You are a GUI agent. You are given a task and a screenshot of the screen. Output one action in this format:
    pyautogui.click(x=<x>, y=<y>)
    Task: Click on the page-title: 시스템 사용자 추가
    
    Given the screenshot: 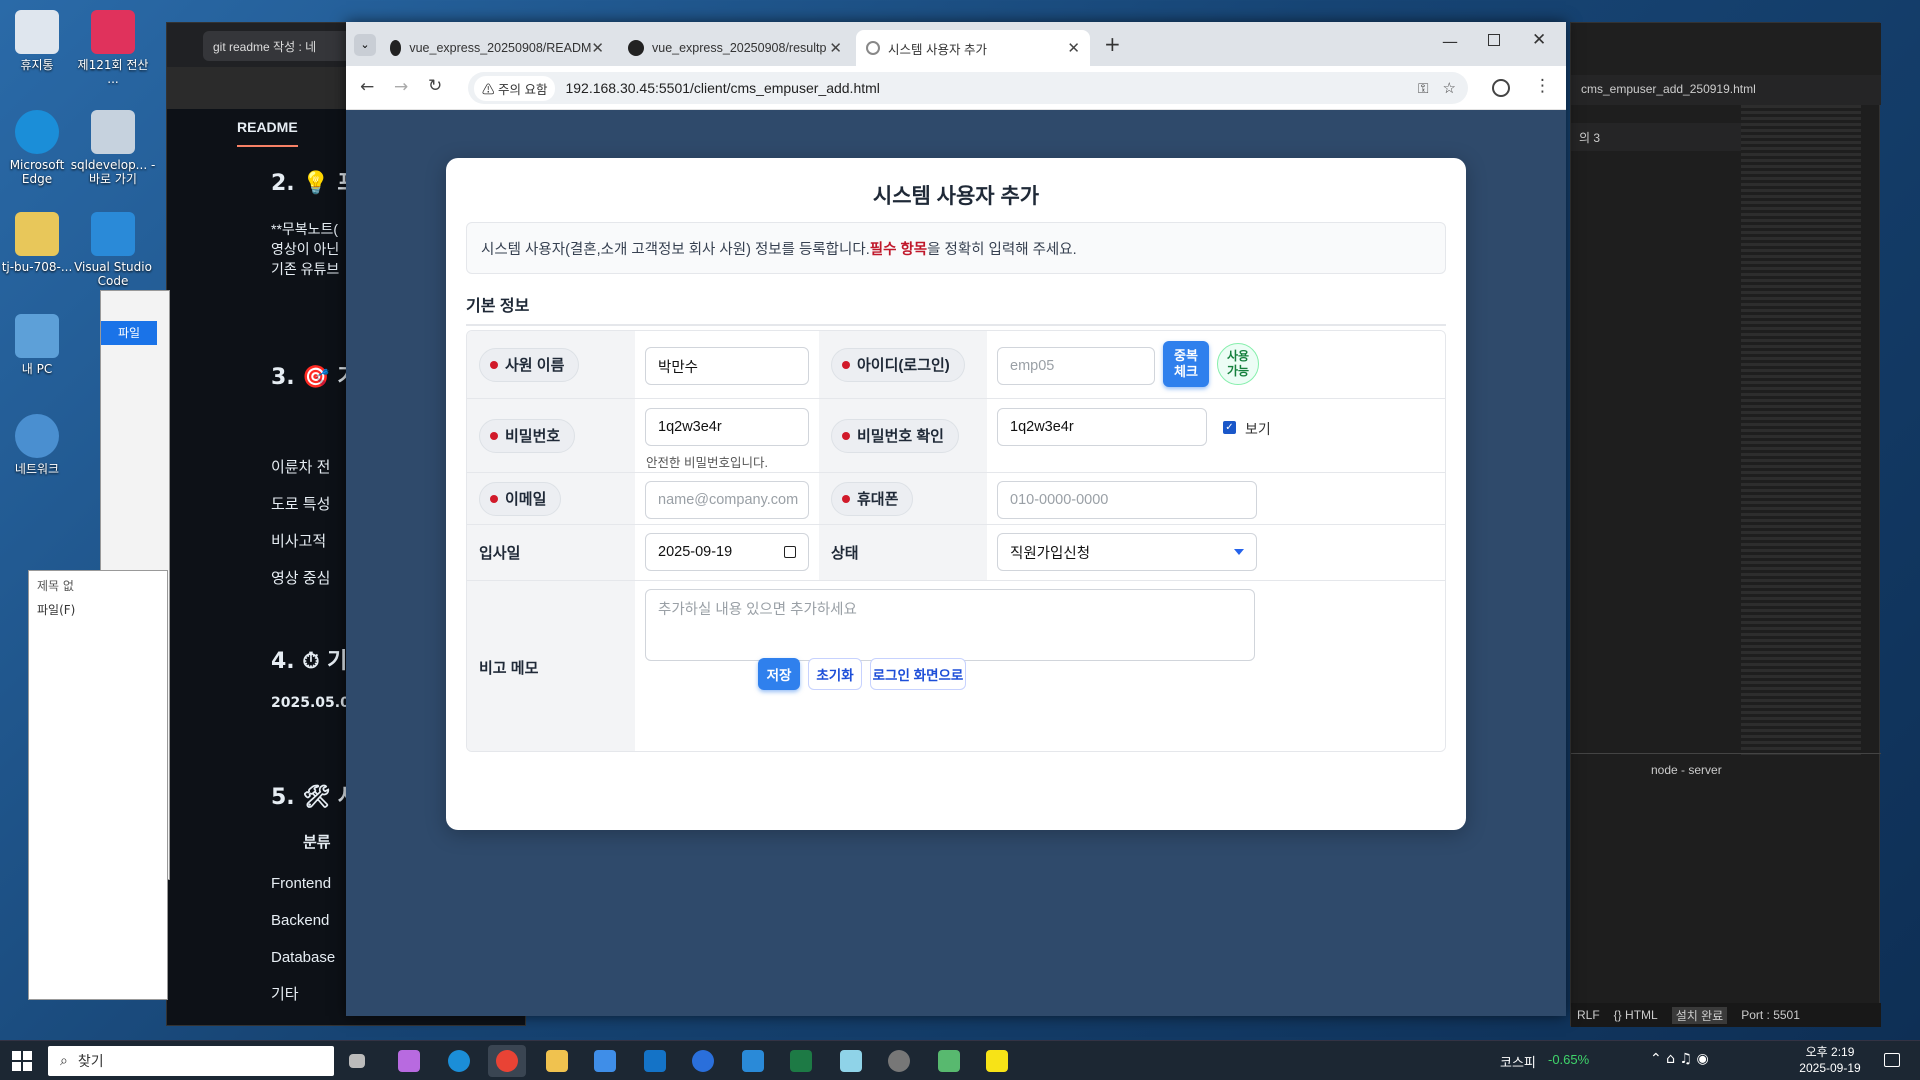 What is the action you would take?
    pyautogui.click(x=956, y=196)
    